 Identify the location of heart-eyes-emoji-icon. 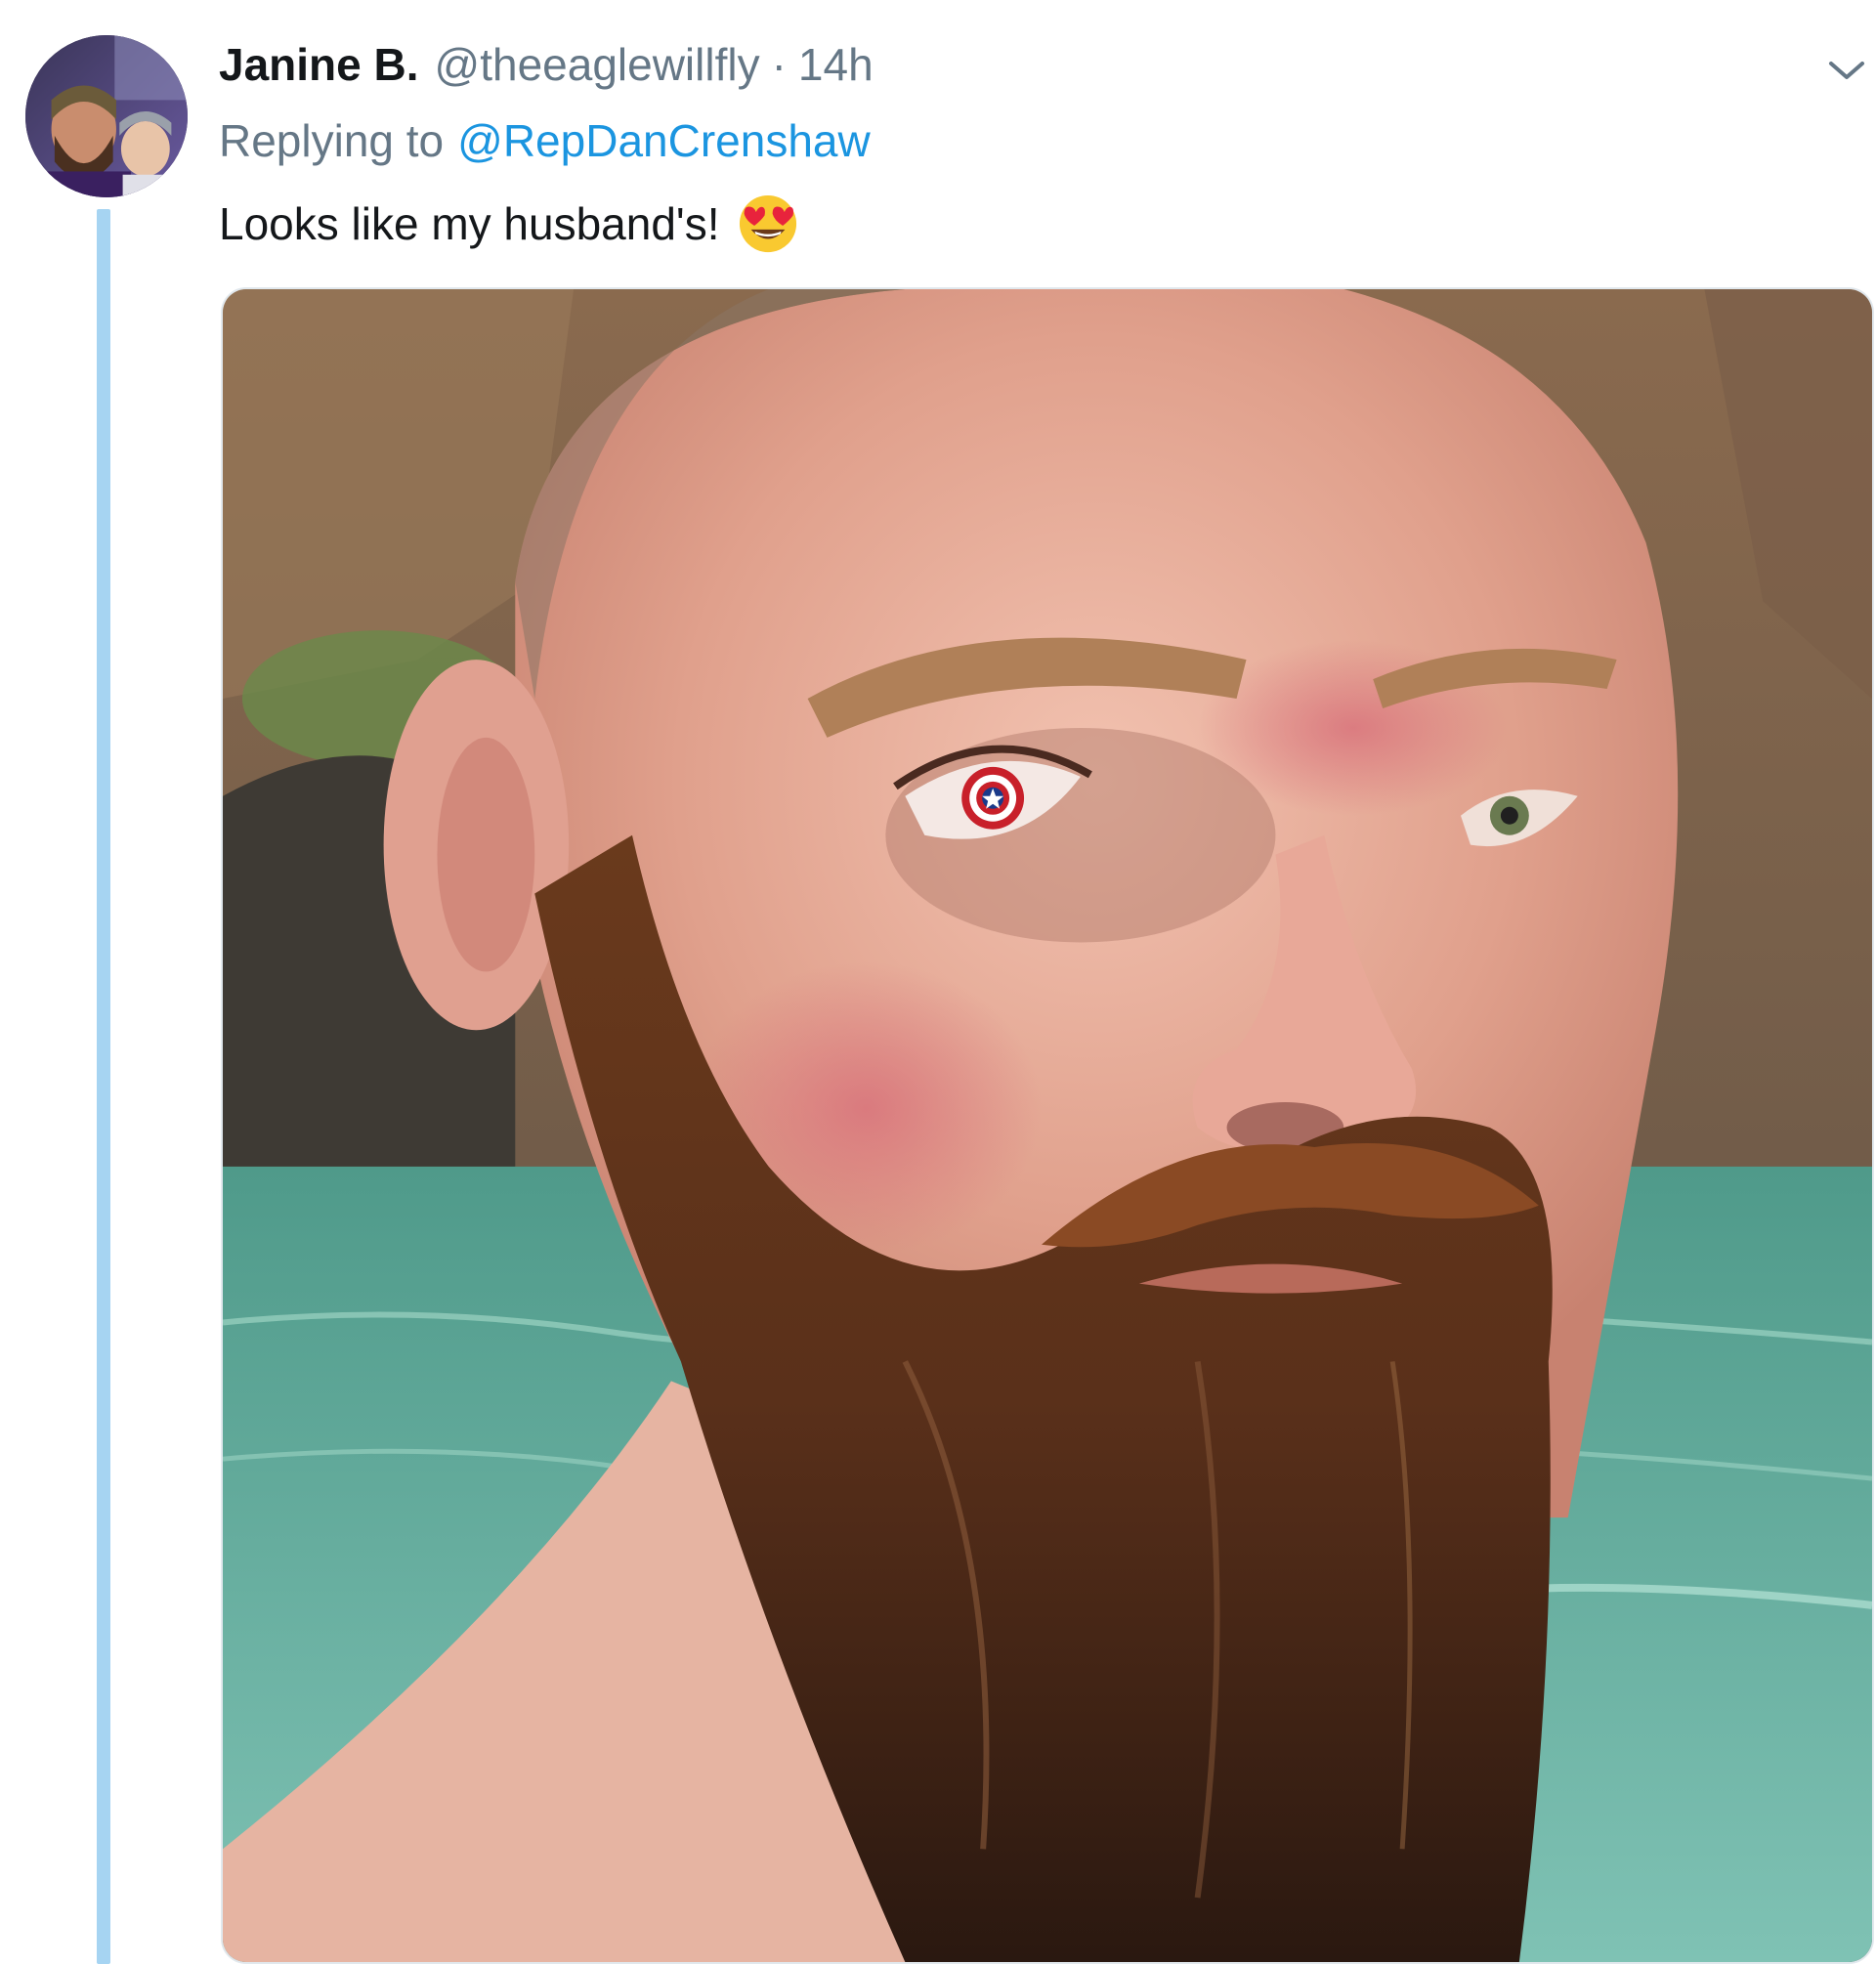
(768, 223).